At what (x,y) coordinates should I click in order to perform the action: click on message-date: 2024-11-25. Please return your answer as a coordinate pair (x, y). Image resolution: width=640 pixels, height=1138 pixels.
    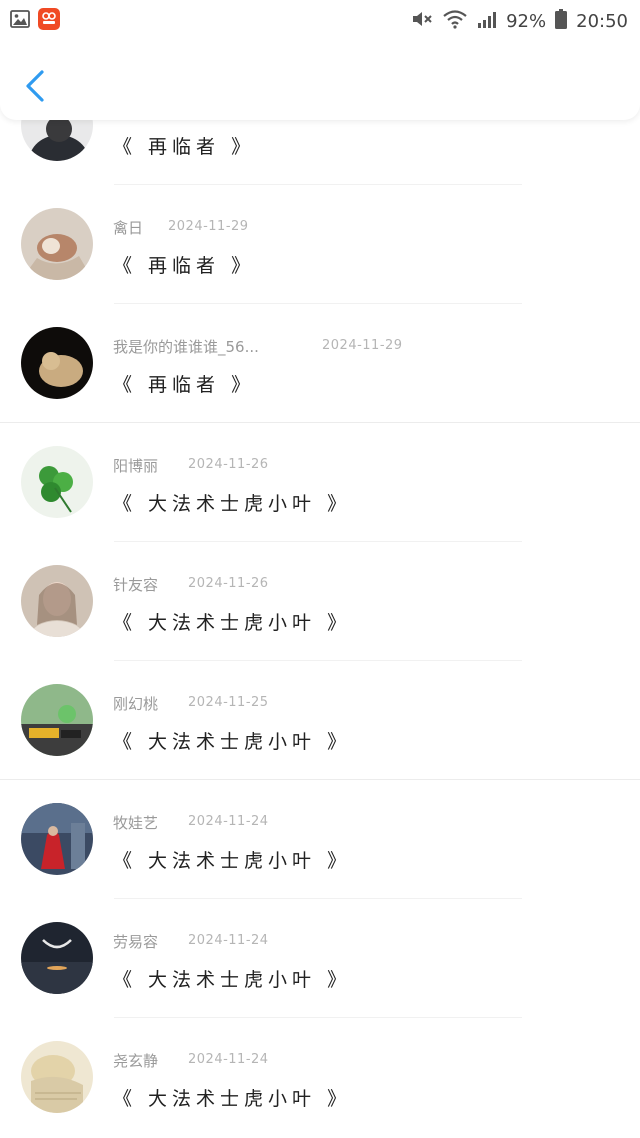
    Looking at the image, I should click on (228, 702).